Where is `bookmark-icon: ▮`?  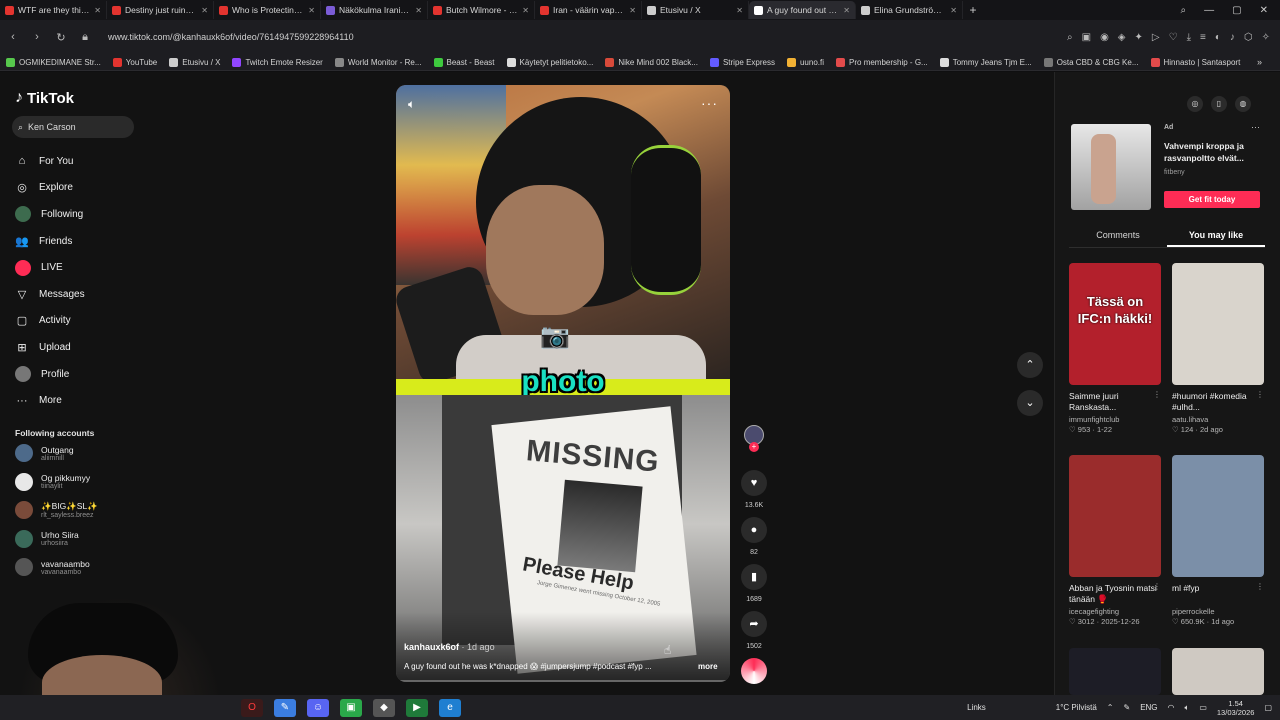
bookmark-icon: ▮ is located at coordinates (754, 577).